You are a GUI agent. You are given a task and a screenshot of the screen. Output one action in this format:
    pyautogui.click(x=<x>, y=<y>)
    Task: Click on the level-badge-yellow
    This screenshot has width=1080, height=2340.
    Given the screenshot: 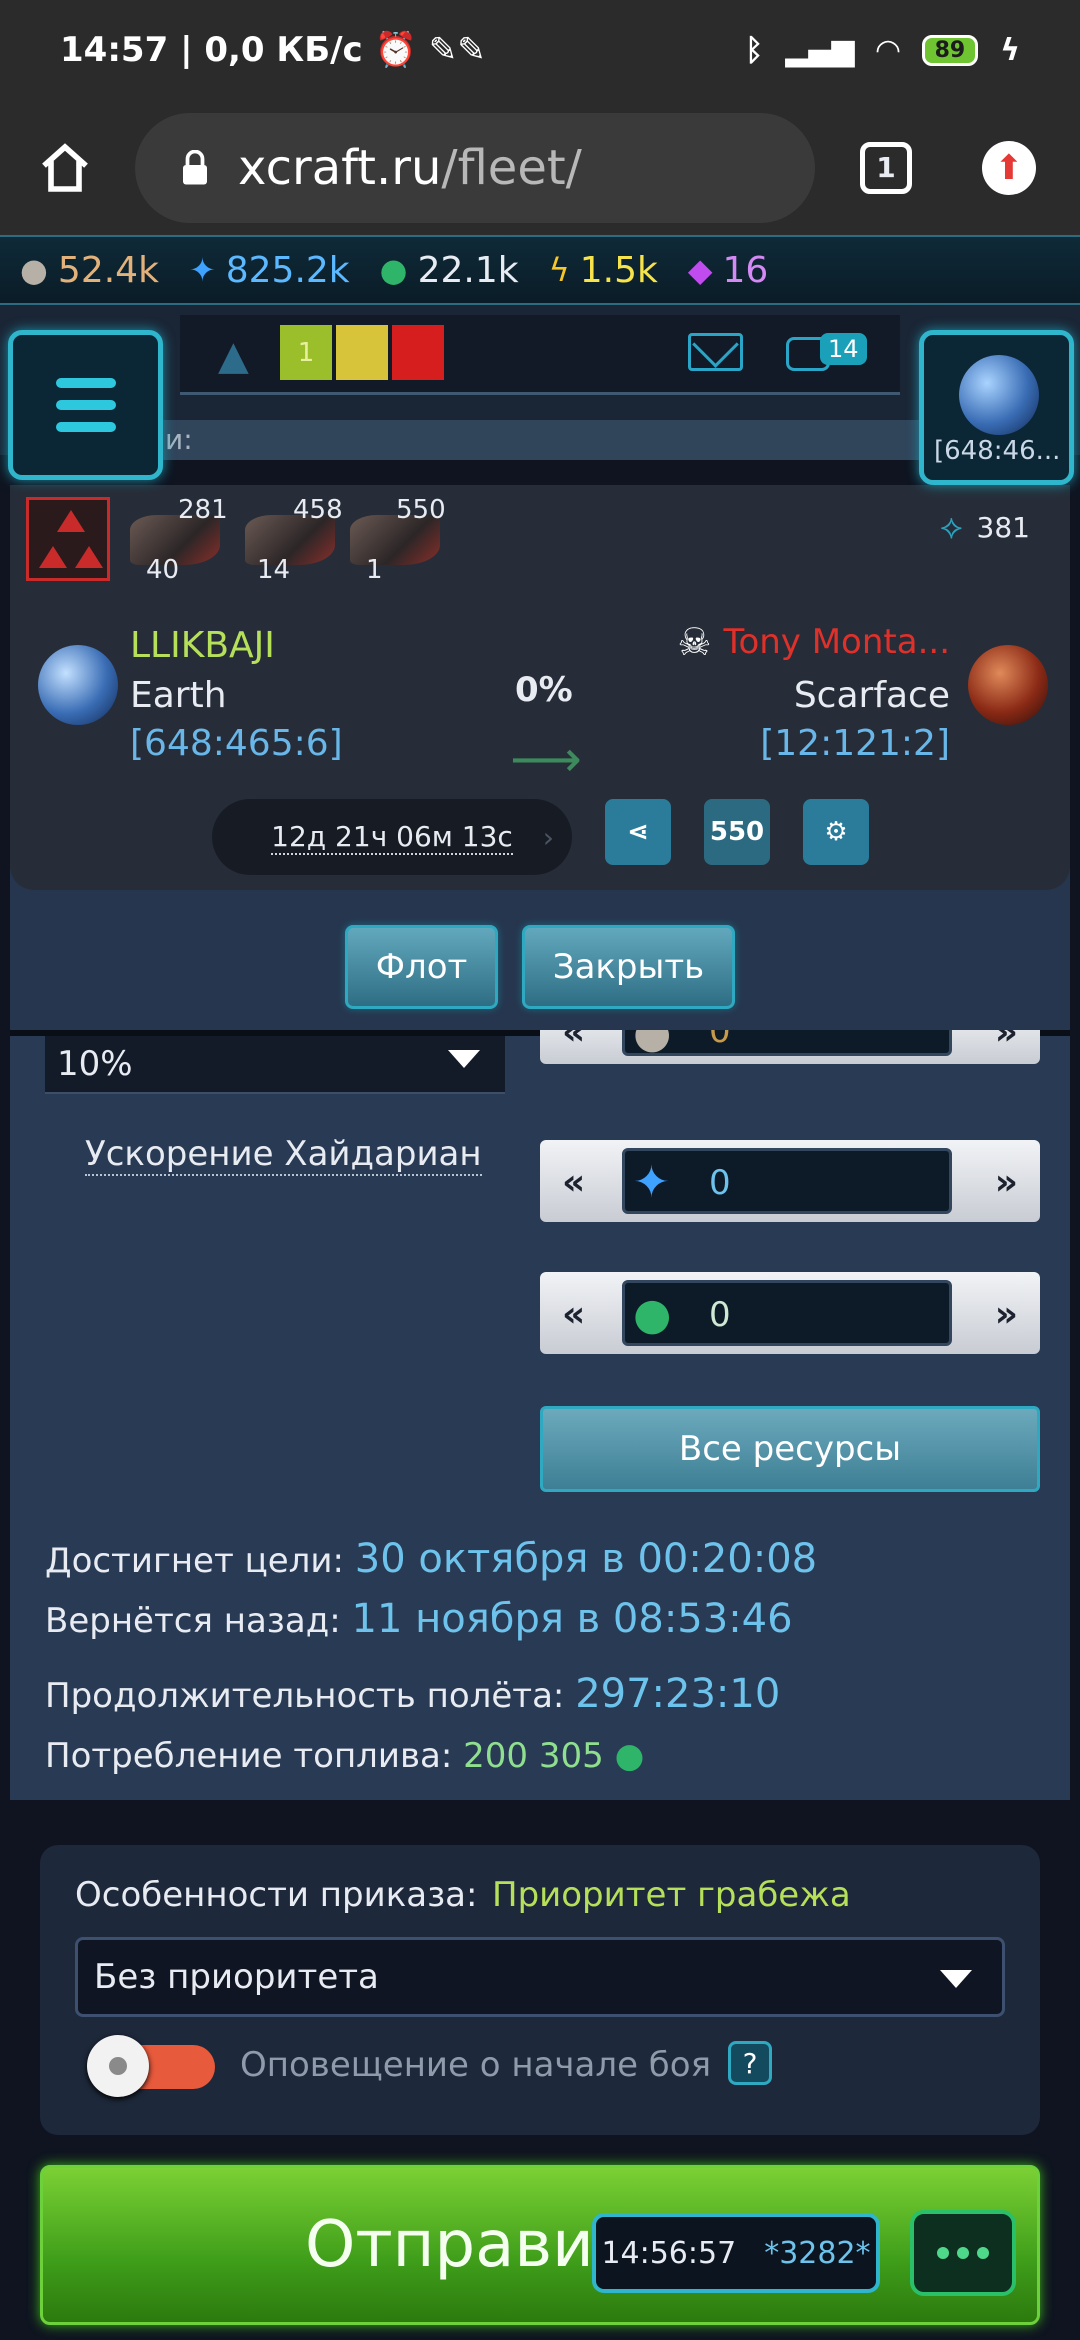 What is the action you would take?
    pyautogui.click(x=362, y=352)
    